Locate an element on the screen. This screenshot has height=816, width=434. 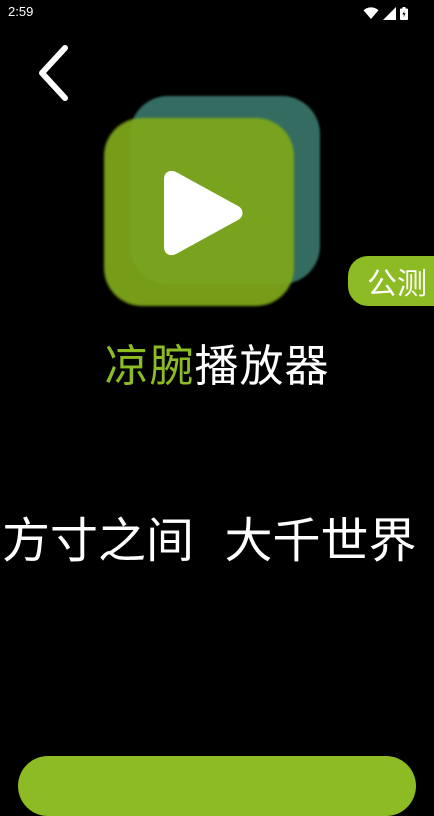
app-title: 凉腕播放器 is located at coordinates (217, 362).